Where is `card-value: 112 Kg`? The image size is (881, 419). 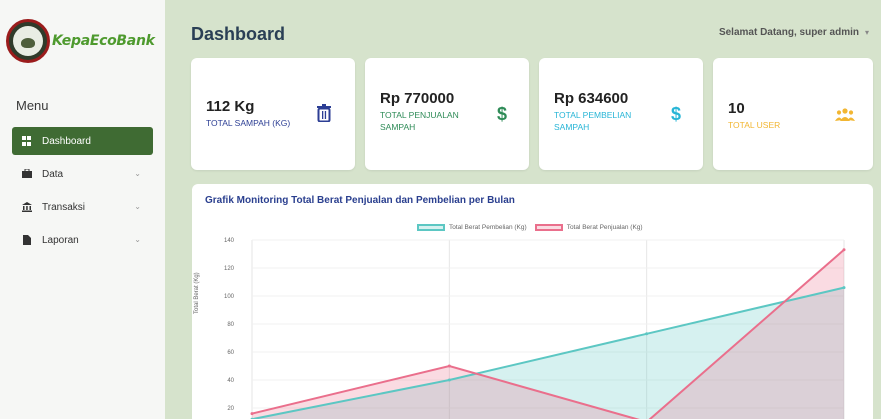 card-value: 112 Kg is located at coordinates (230, 106).